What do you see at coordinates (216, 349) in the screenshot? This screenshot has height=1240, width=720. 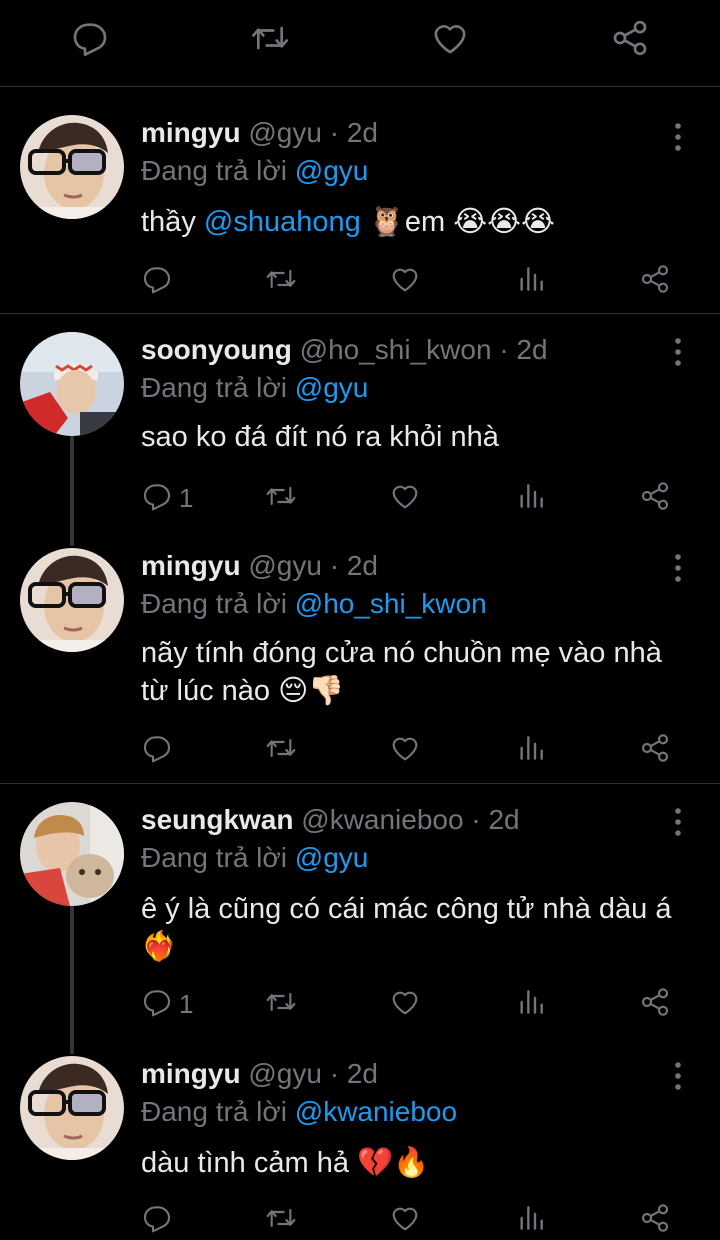 I see `display-name: soonyoung` at bounding box center [216, 349].